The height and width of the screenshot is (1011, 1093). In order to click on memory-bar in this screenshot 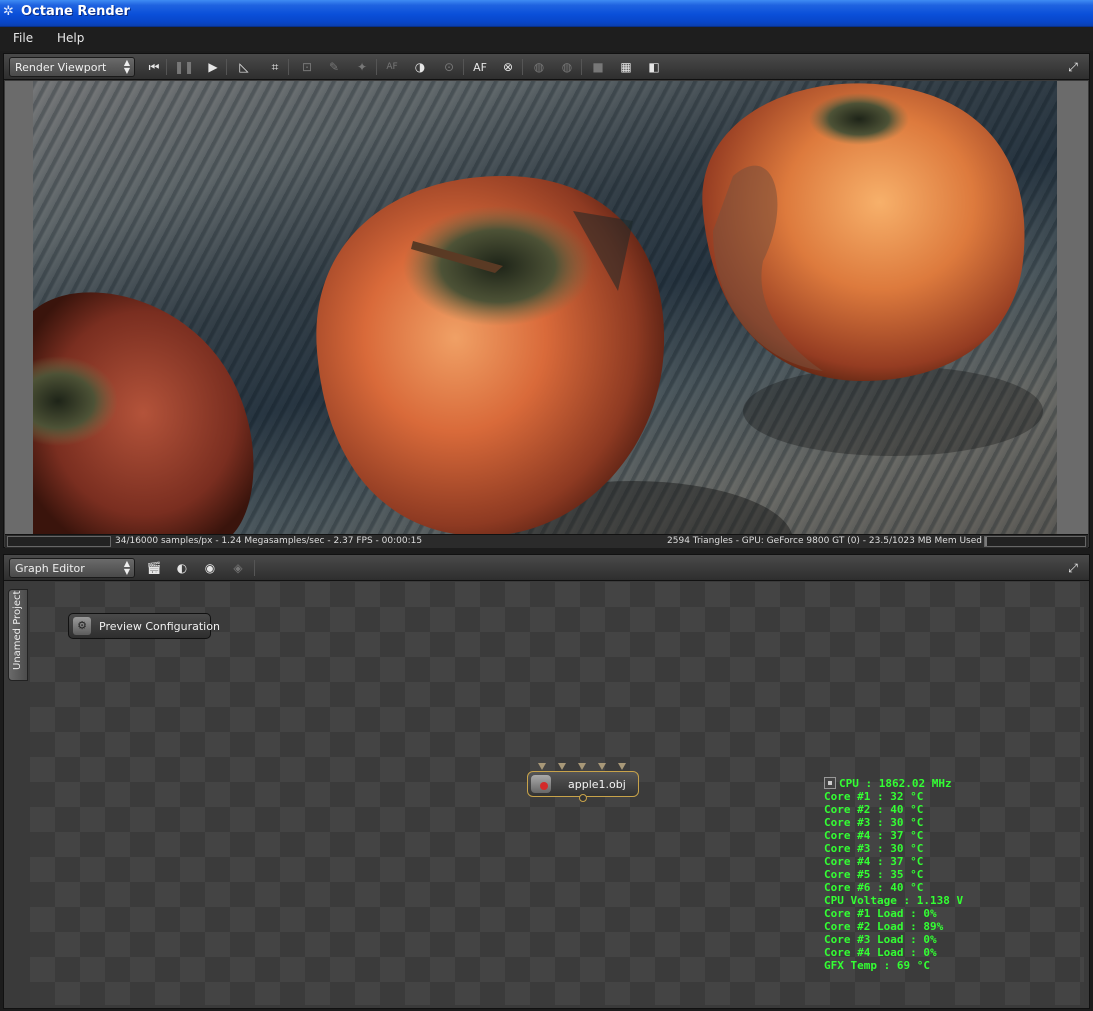, I will do `click(1035, 541)`.